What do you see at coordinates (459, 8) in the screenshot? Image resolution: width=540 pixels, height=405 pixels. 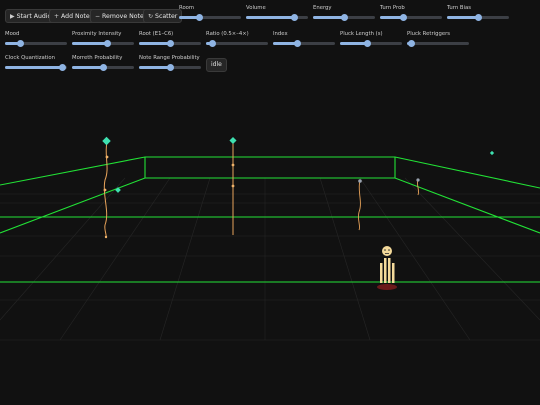 I see `turn-bias-label: Turn Bias` at bounding box center [459, 8].